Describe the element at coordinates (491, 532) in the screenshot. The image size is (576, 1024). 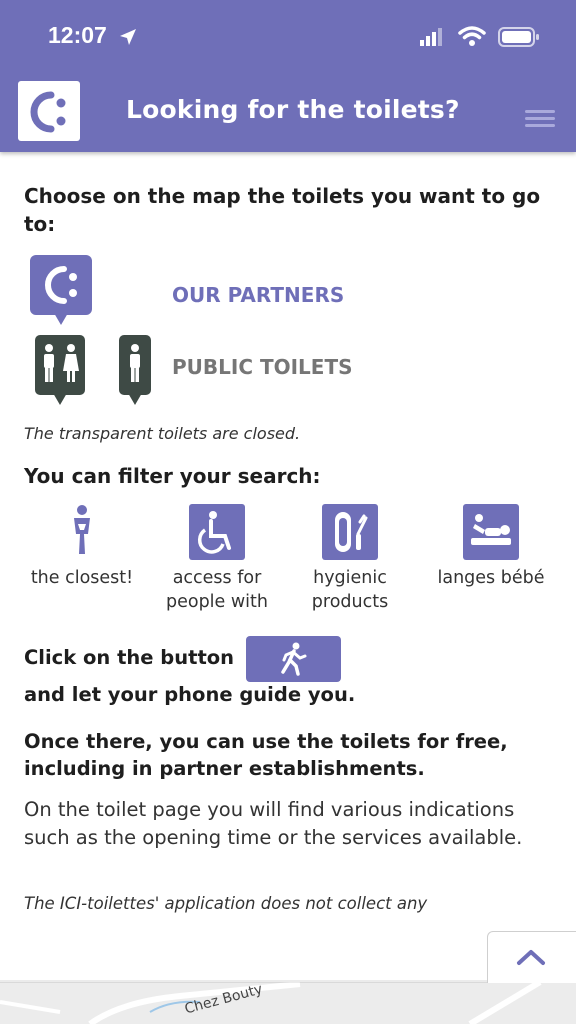
I see `baby-changing-icon` at that location.